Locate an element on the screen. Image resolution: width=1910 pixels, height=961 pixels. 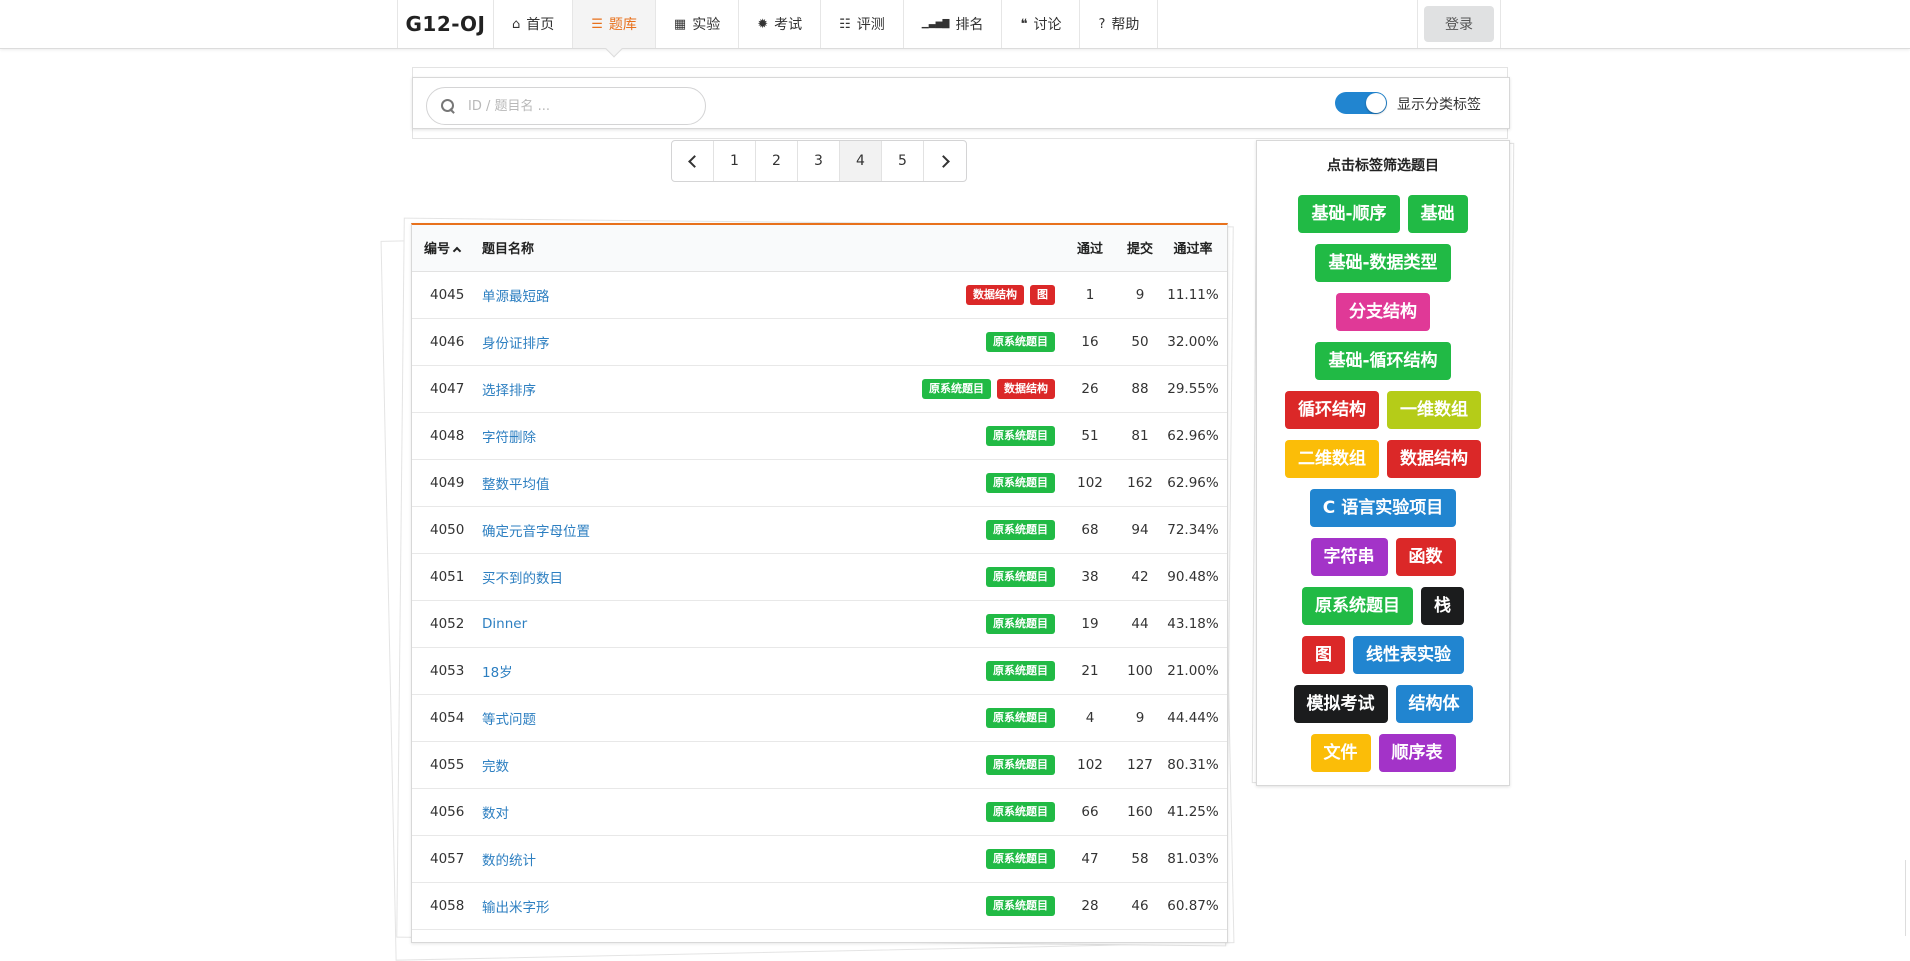
nav-item-7: ? 帮助 is located at coordinates (1119, 24).